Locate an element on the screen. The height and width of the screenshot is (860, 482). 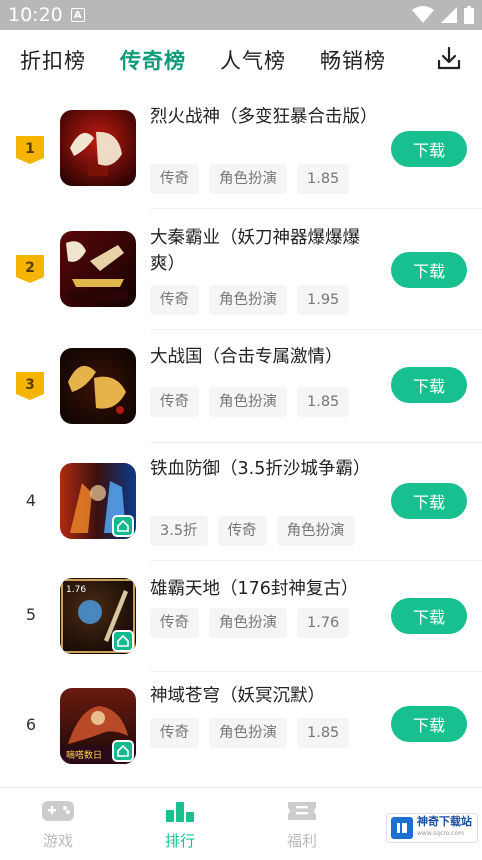
gamepad-icon is located at coordinates (58, 811).